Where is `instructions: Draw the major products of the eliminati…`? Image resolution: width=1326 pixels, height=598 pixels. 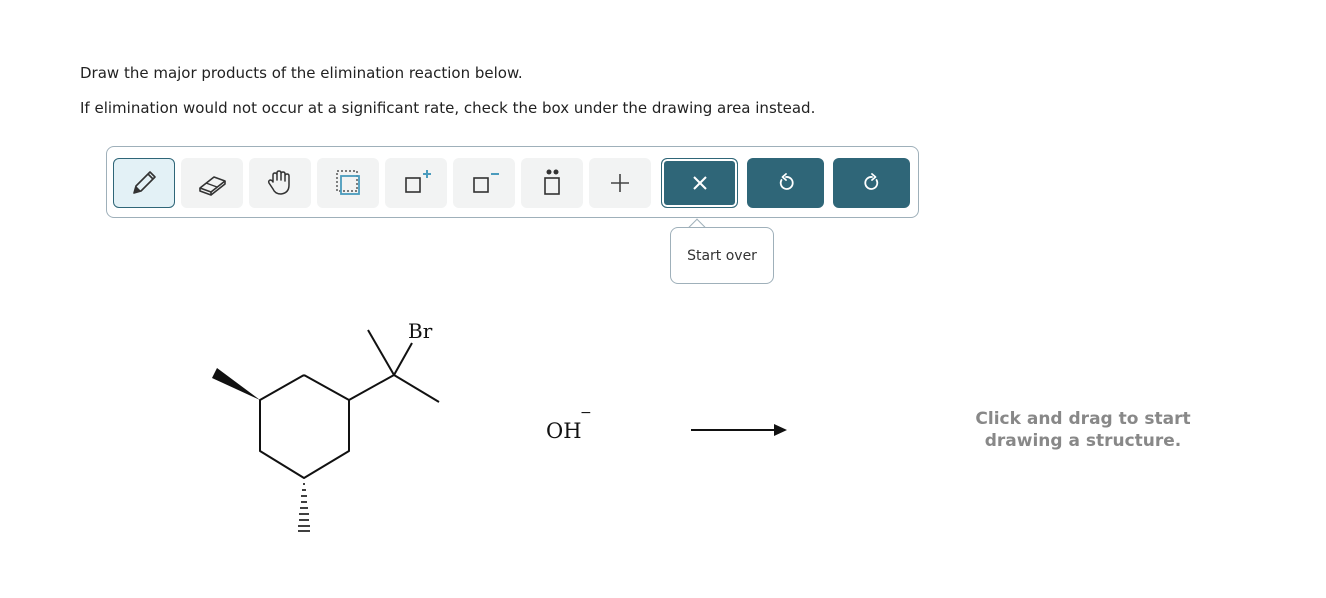
instructions: Draw the major products of the eliminati… is located at coordinates (447, 90).